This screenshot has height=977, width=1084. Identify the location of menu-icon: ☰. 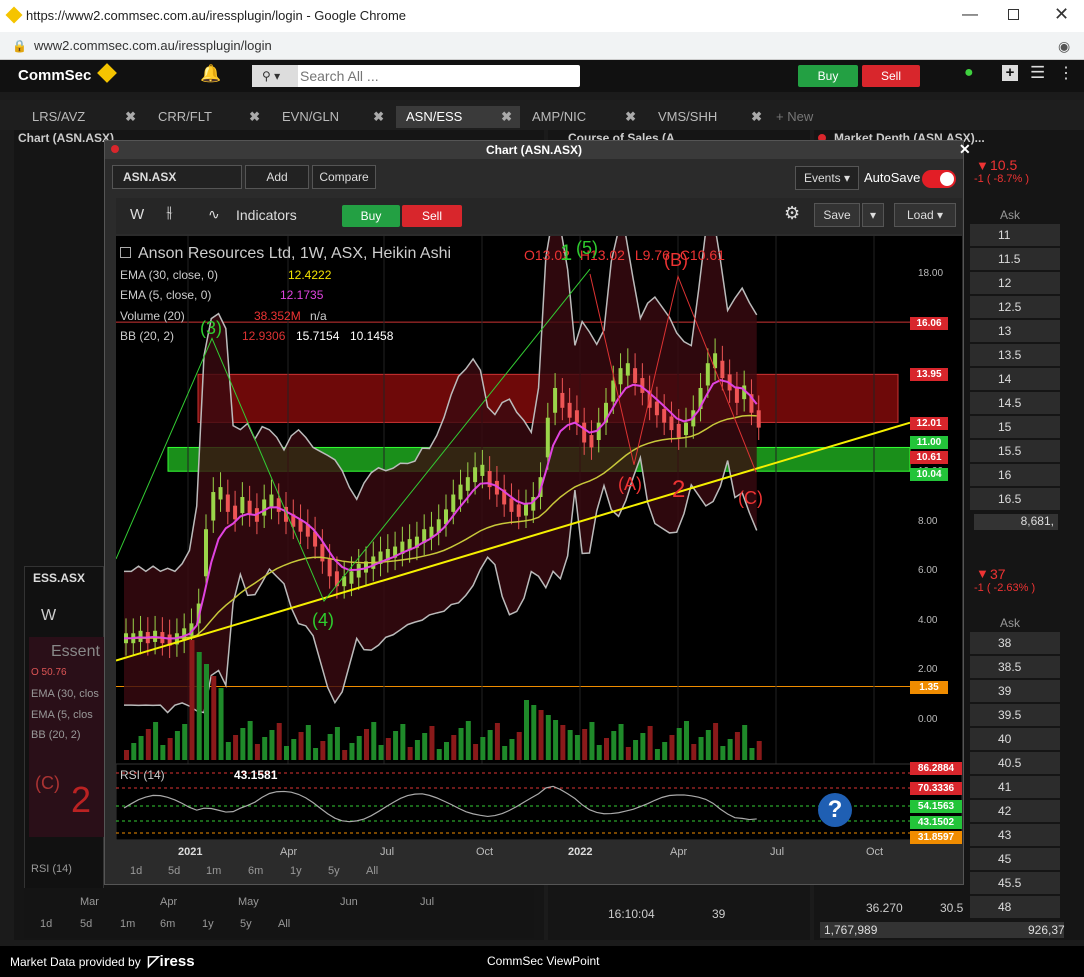
(1037, 73).